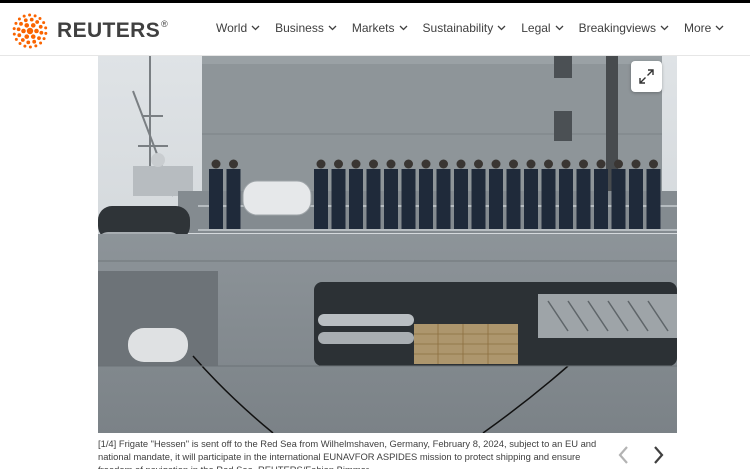 Image resolution: width=750 pixels, height=469 pixels. I want to click on chevron-right-icon, so click(658, 455).